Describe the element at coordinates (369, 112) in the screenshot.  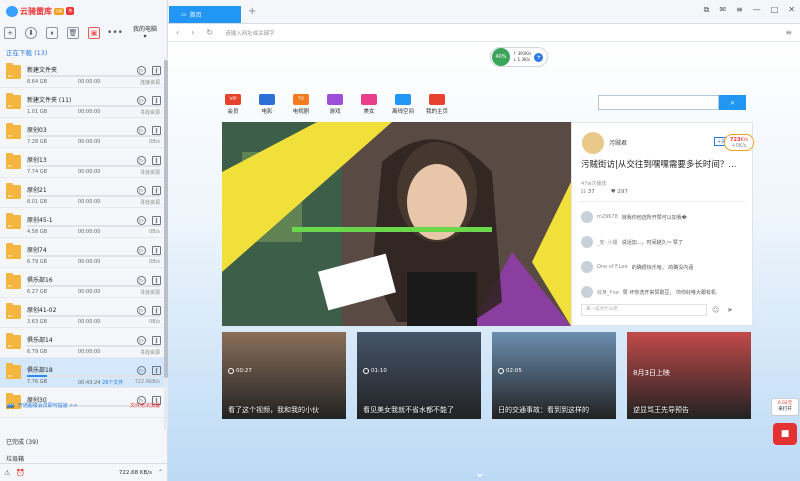
I see `nav-label: 美女` at that location.